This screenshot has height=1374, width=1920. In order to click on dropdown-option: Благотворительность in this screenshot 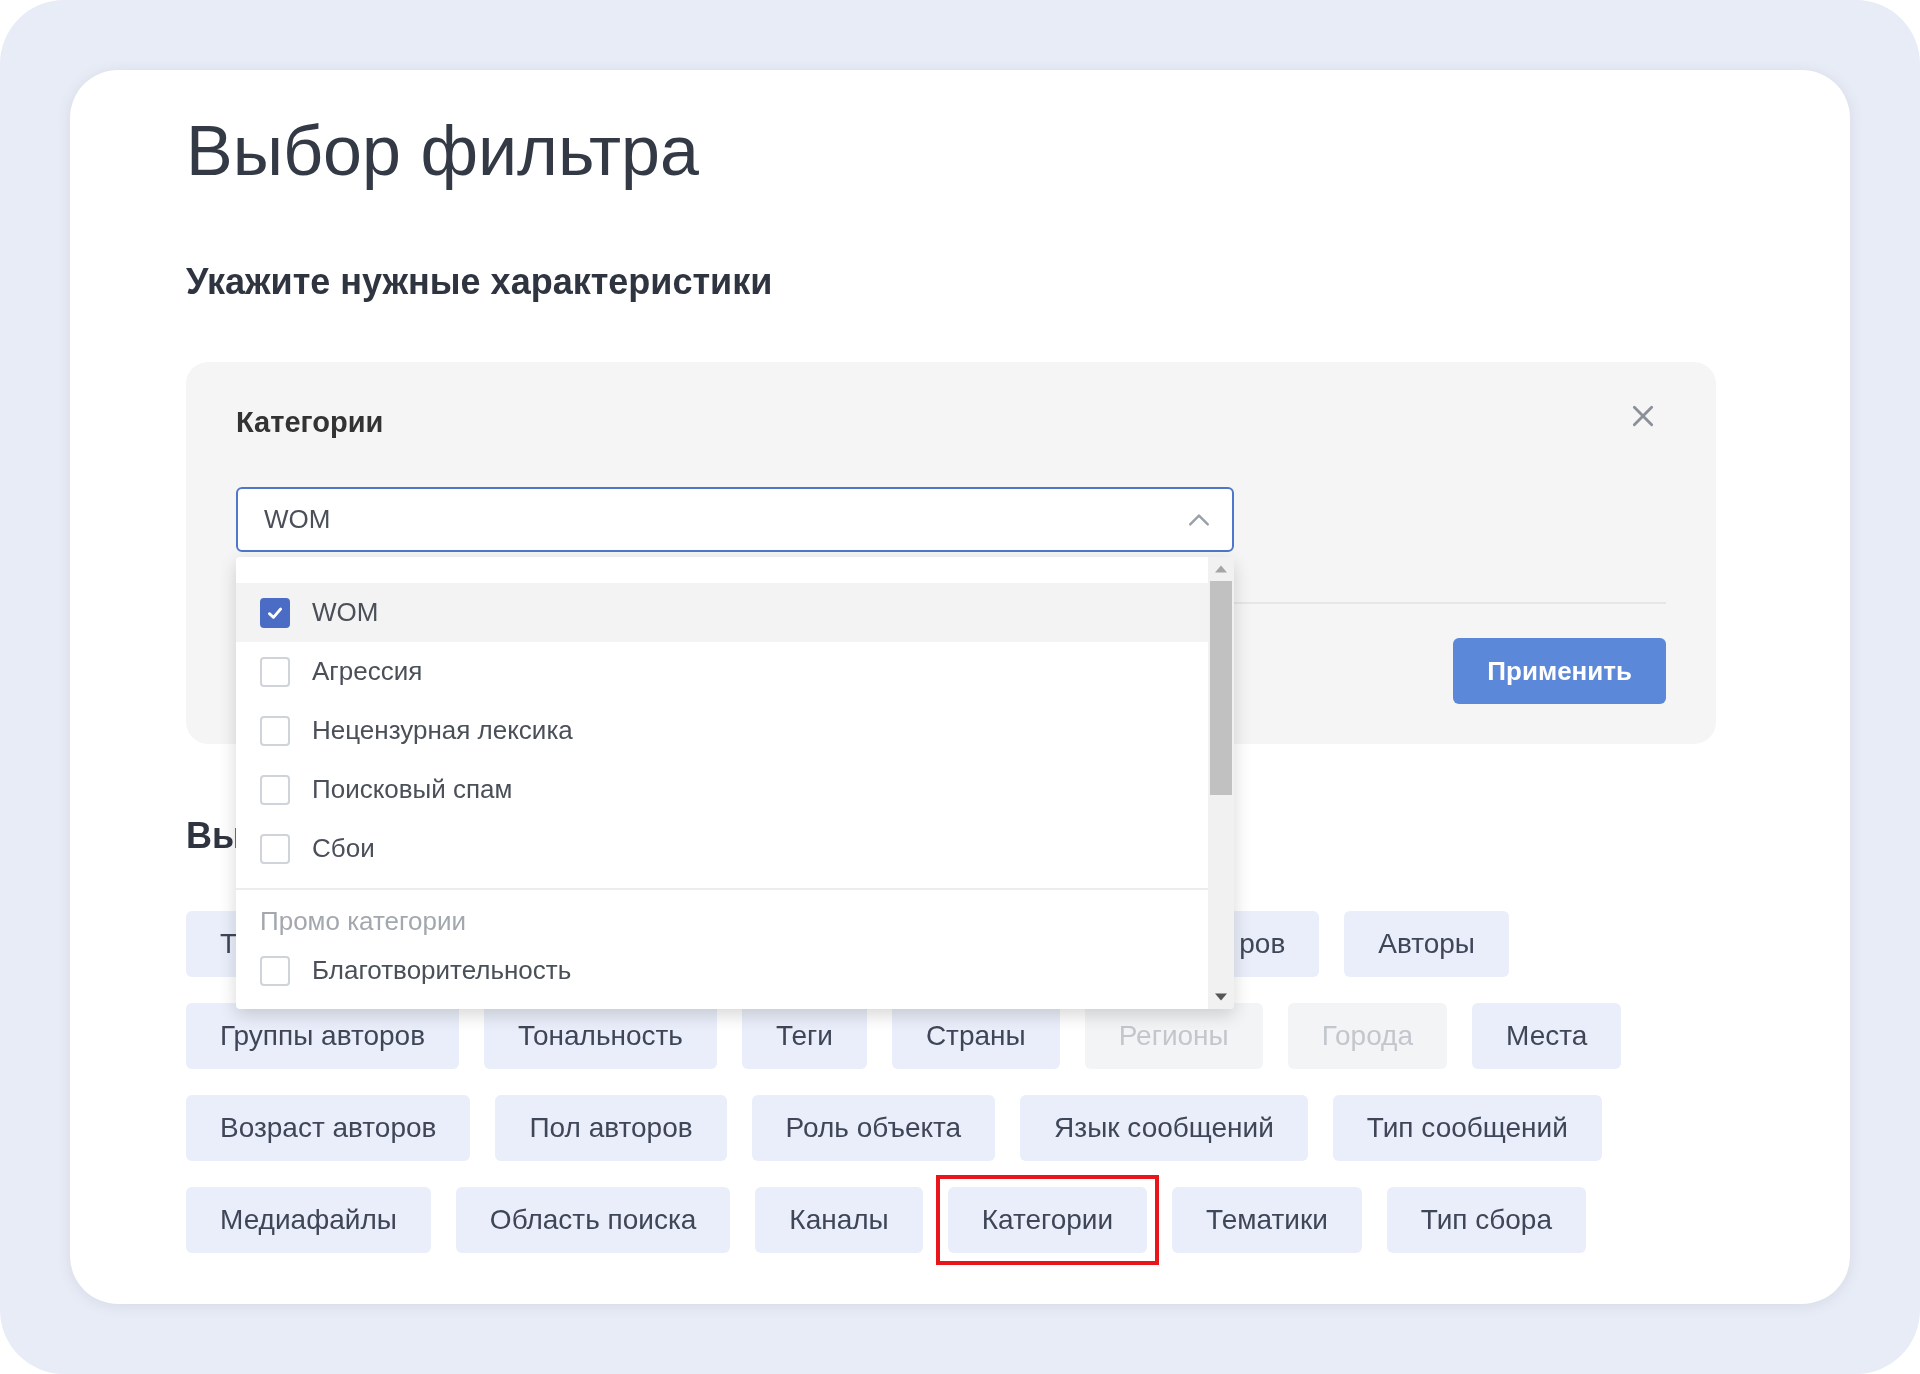, I will do `click(722, 970)`.